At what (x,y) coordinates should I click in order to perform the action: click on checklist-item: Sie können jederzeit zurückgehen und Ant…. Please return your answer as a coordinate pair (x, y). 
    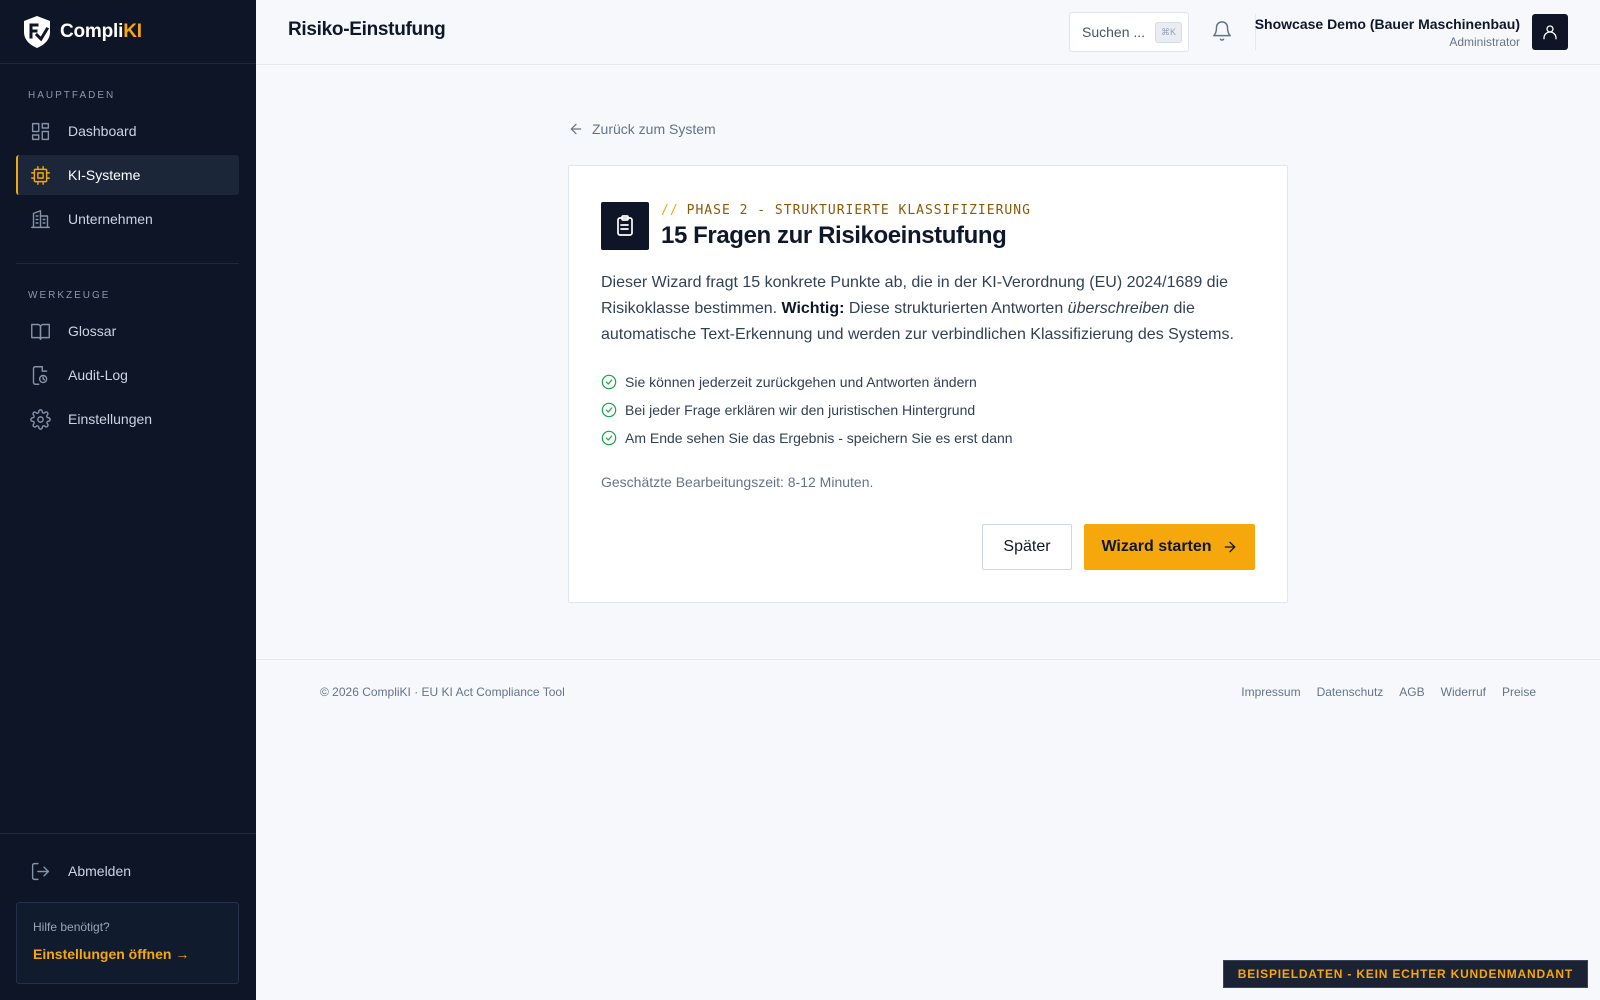
    Looking at the image, I should click on (807, 382).